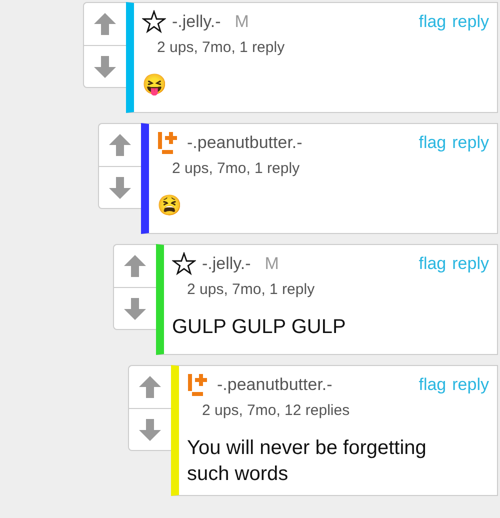 Image resolution: width=500 pixels, height=518 pixels. I want to click on comment-text: 😝, so click(155, 85).